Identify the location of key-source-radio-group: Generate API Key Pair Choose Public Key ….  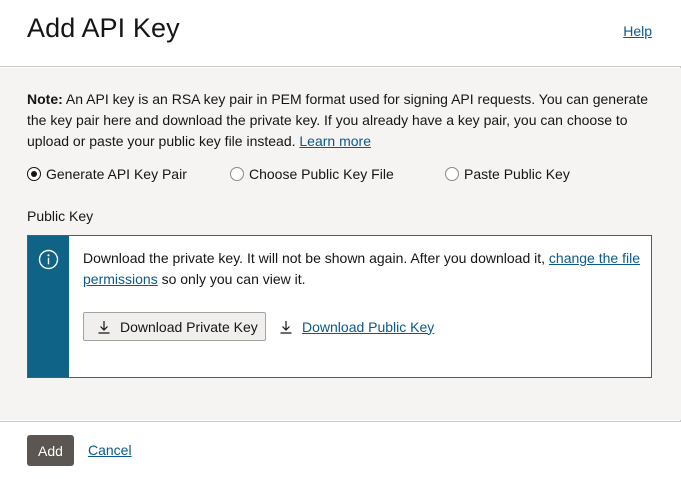
(347, 176).